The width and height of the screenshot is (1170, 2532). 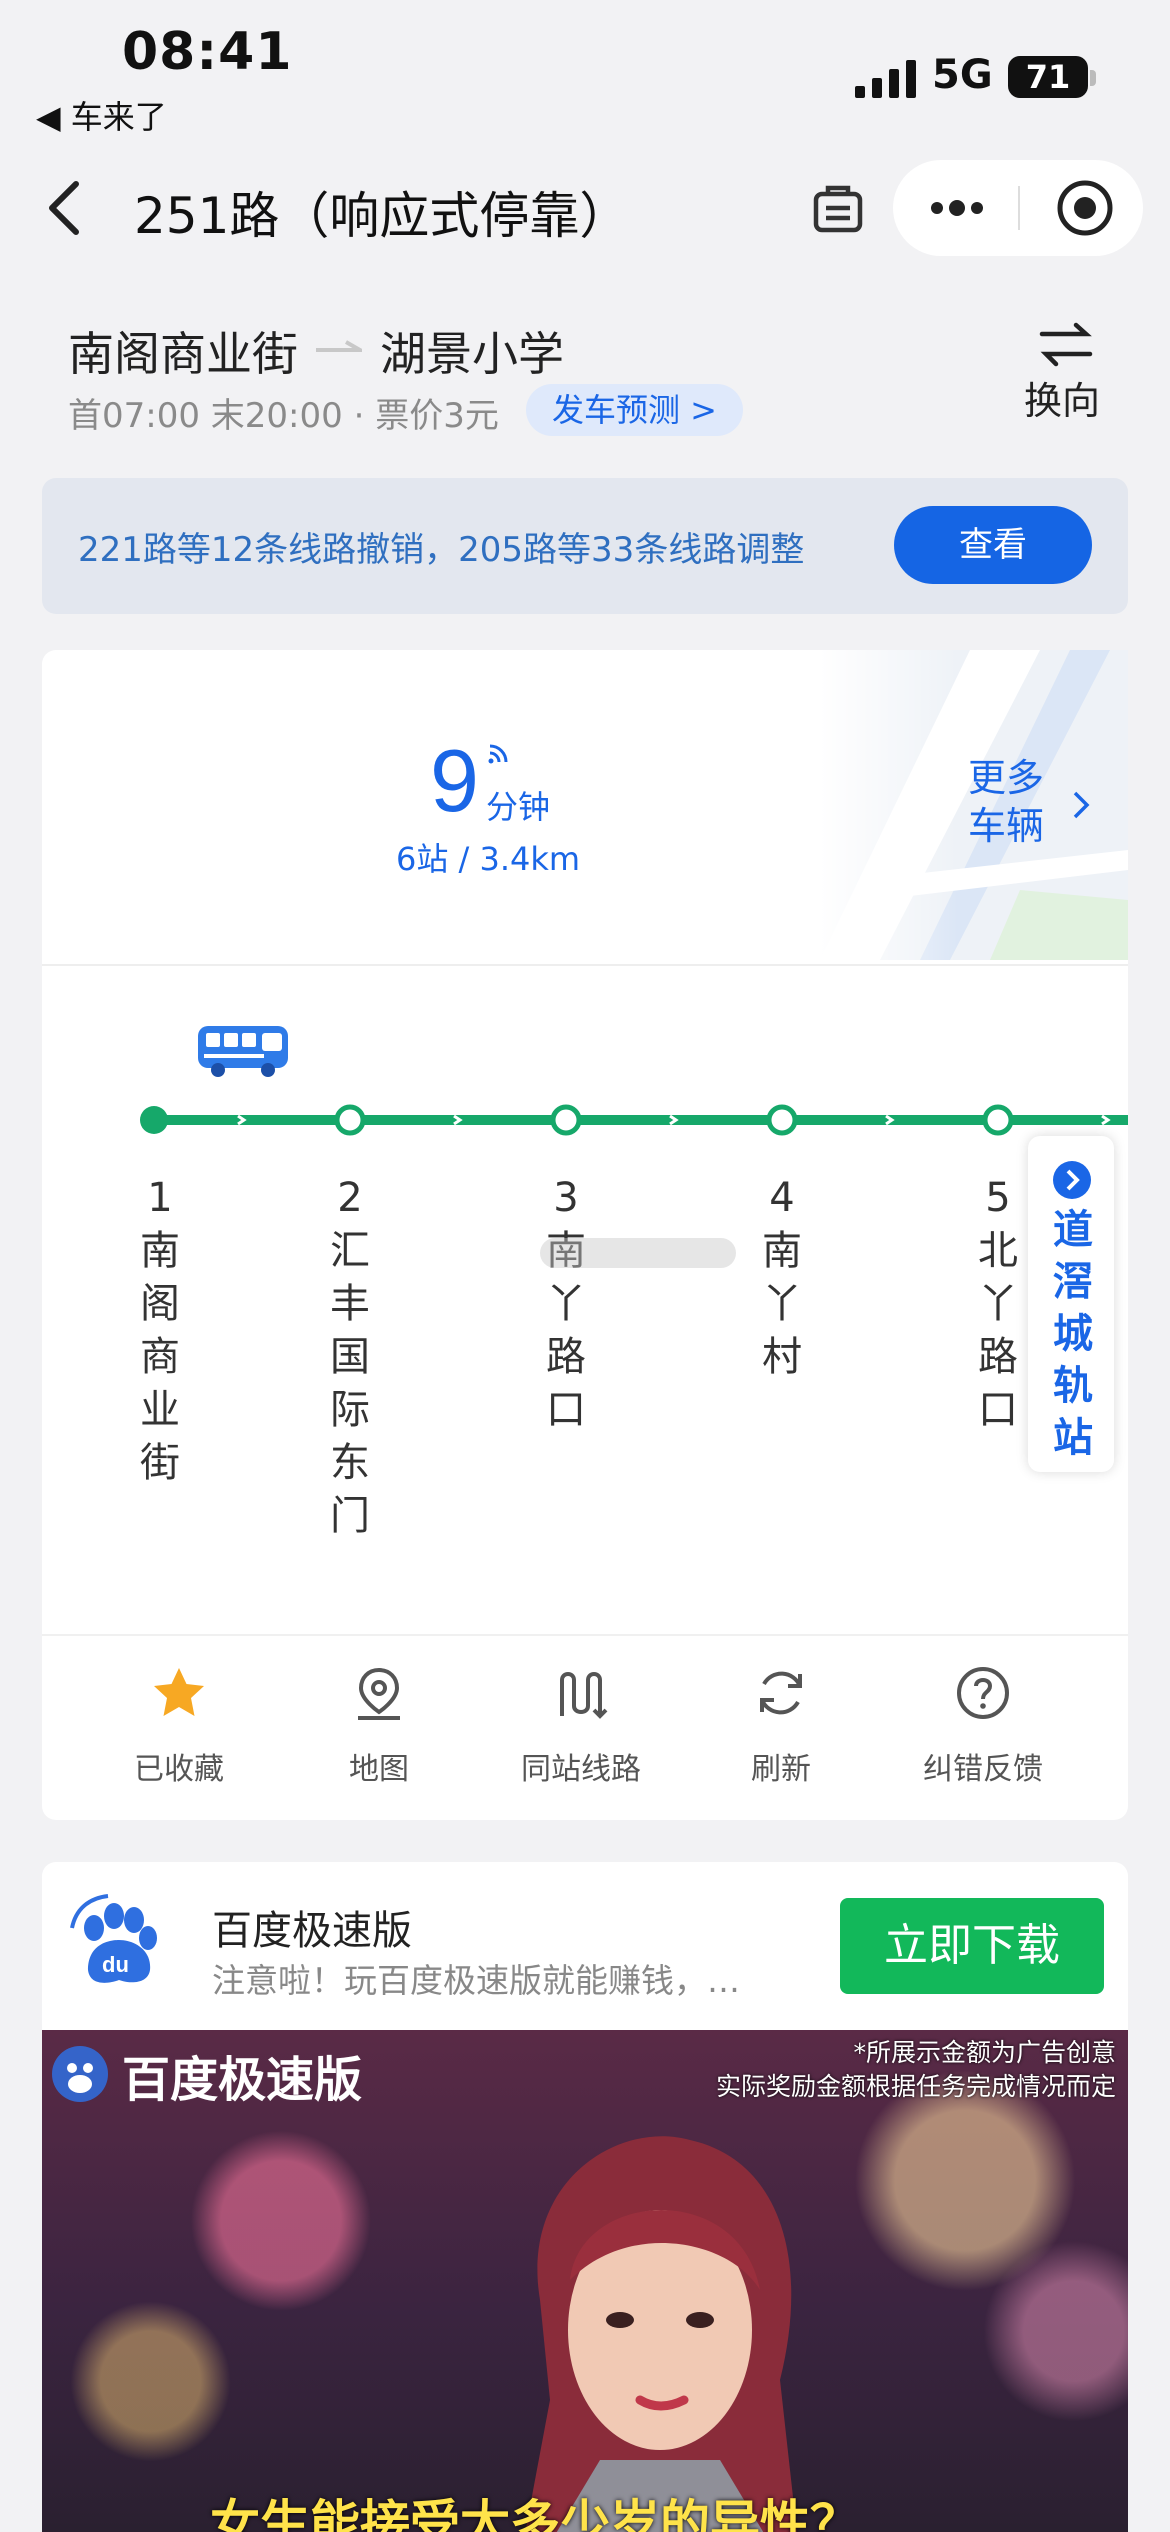 What do you see at coordinates (283, 416) in the screenshot?
I see `route-schedule-info: 首07:00 末20:00 · 票价3元` at bounding box center [283, 416].